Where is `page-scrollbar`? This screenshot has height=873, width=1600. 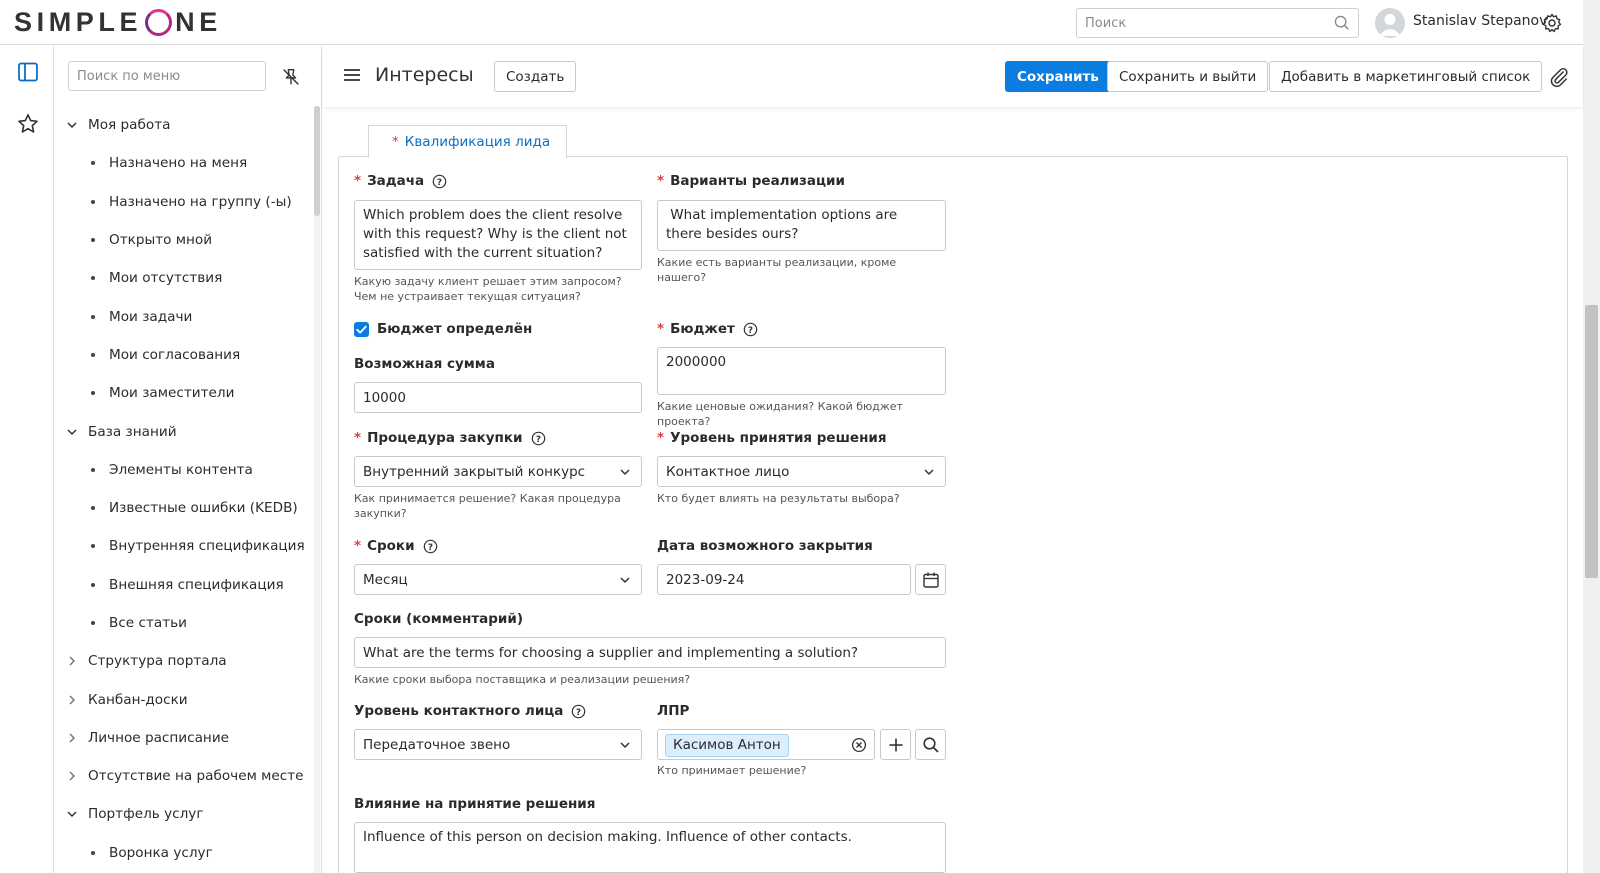 page-scrollbar is located at coordinates (1591, 436).